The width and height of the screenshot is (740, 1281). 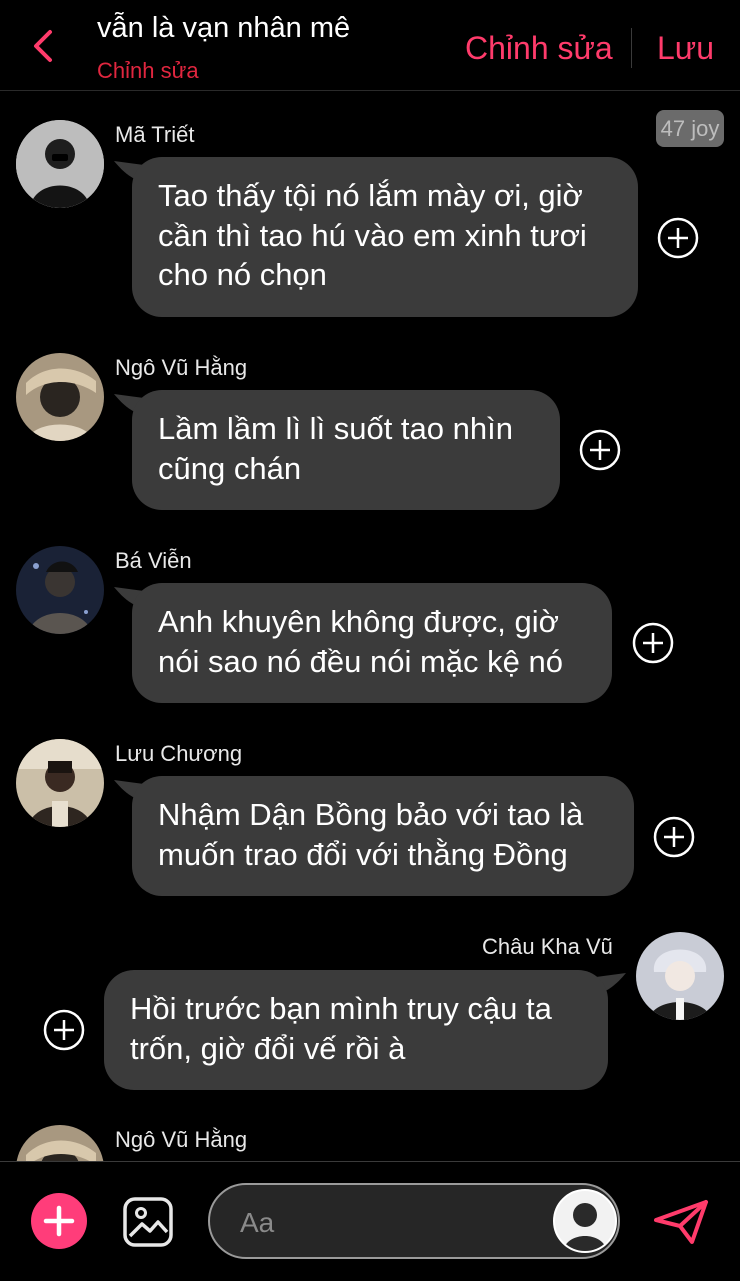 I want to click on composer-bar: Aa, so click(x=370, y=1221).